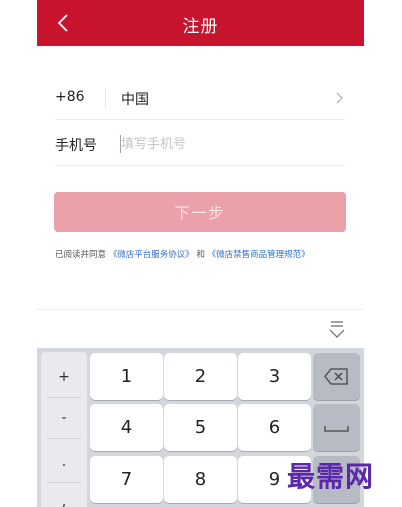 This screenshot has height=507, width=402. What do you see at coordinates (274, 427) in the screenshot?
I see `key-6: 6` at bounding box center [274, 427].